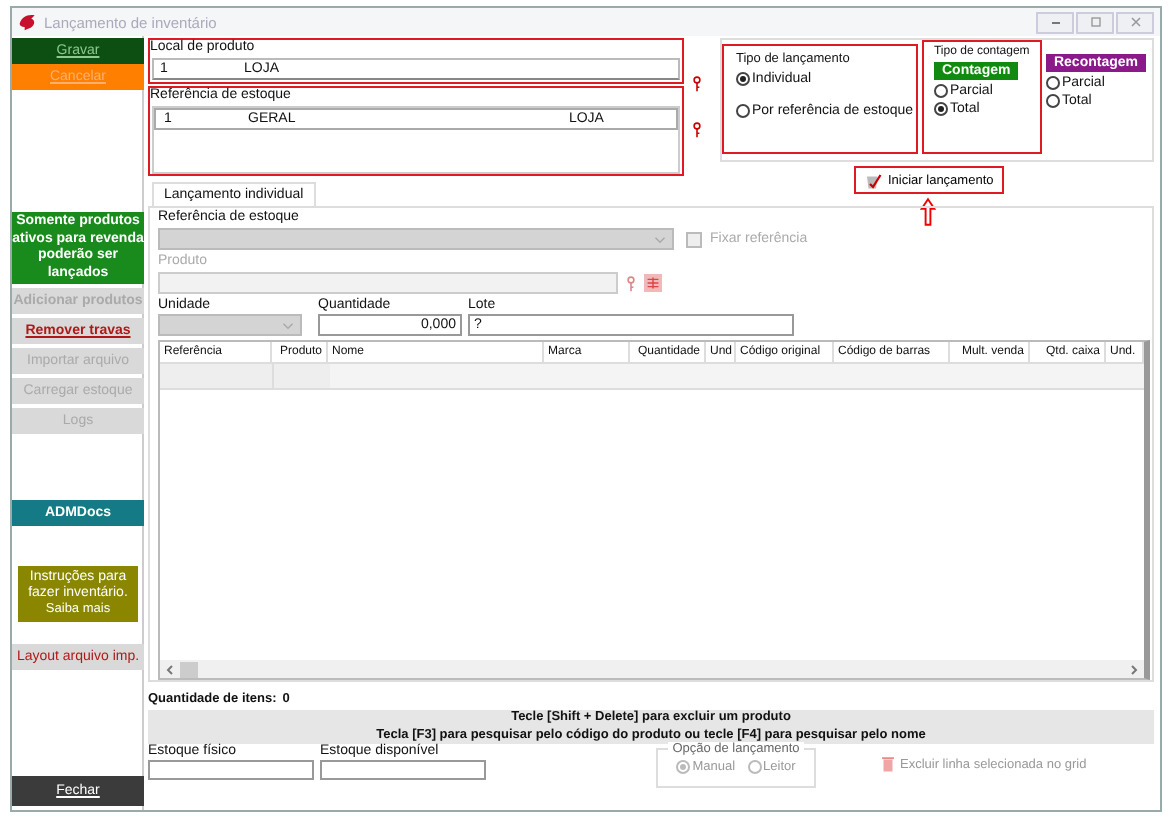 The width and height of the screenshot is (1176, 824). What do you see at coordinates (872, 180) in the screenshot?
I see `basket-check-icon` at bounding box center [872, 180].